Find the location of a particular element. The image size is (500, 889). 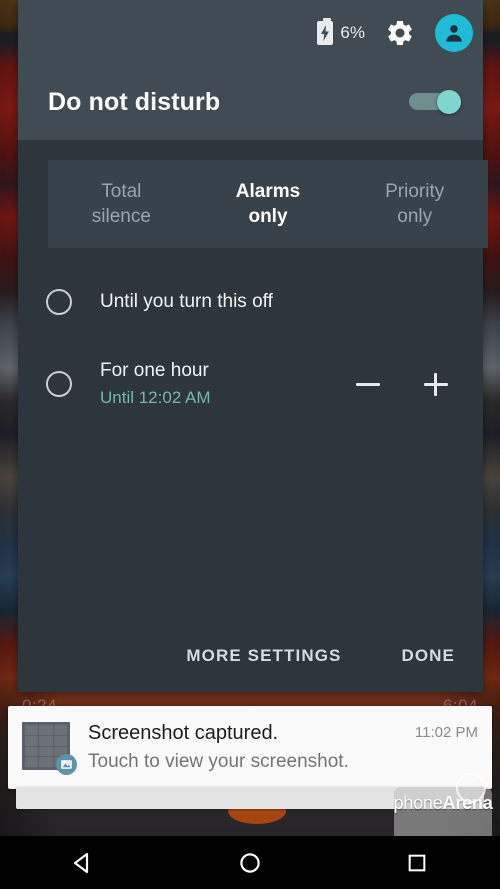

back-triangle-icon is located at coordinates (81, 862).